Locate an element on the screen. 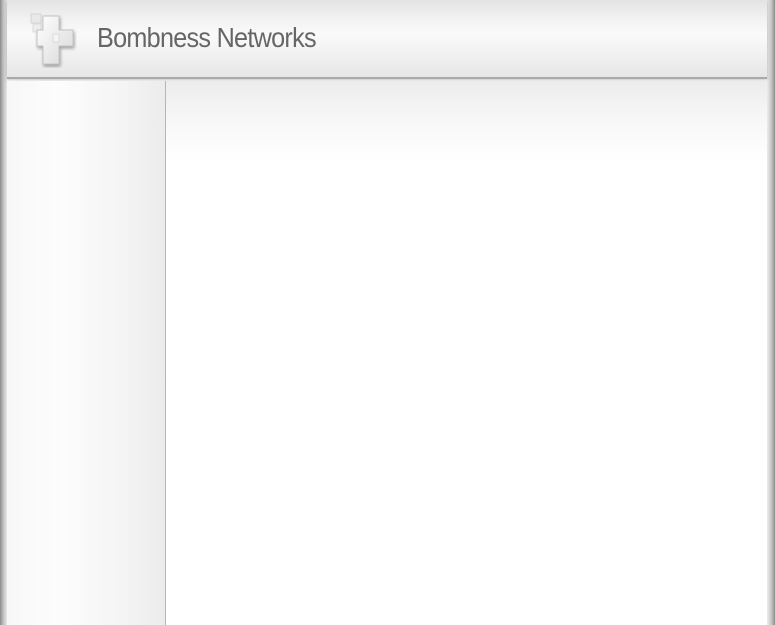  site-title: Bombness Networks is located at coordinates (207, 38).